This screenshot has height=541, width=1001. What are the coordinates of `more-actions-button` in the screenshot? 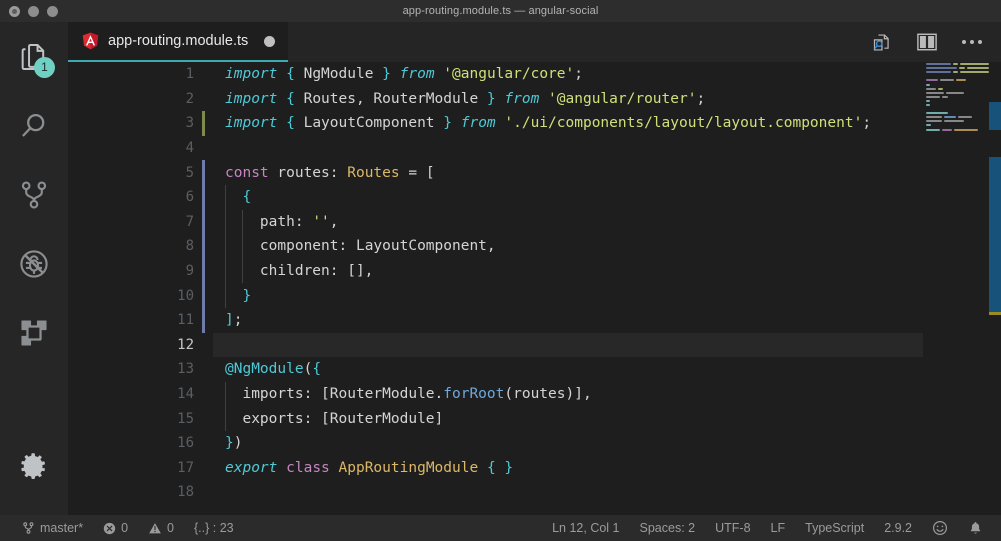 It's located at (972, 42).